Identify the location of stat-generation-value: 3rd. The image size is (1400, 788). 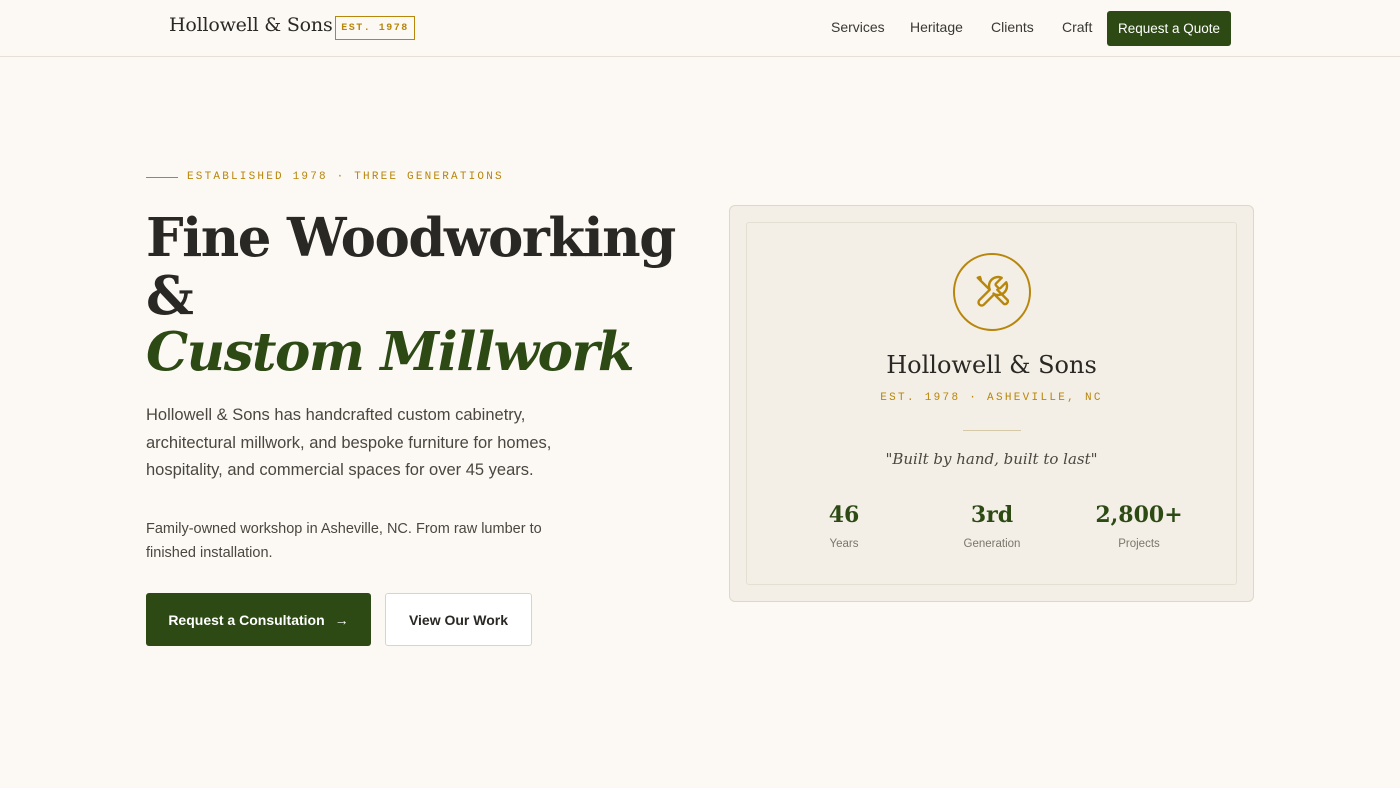
(992, 515).